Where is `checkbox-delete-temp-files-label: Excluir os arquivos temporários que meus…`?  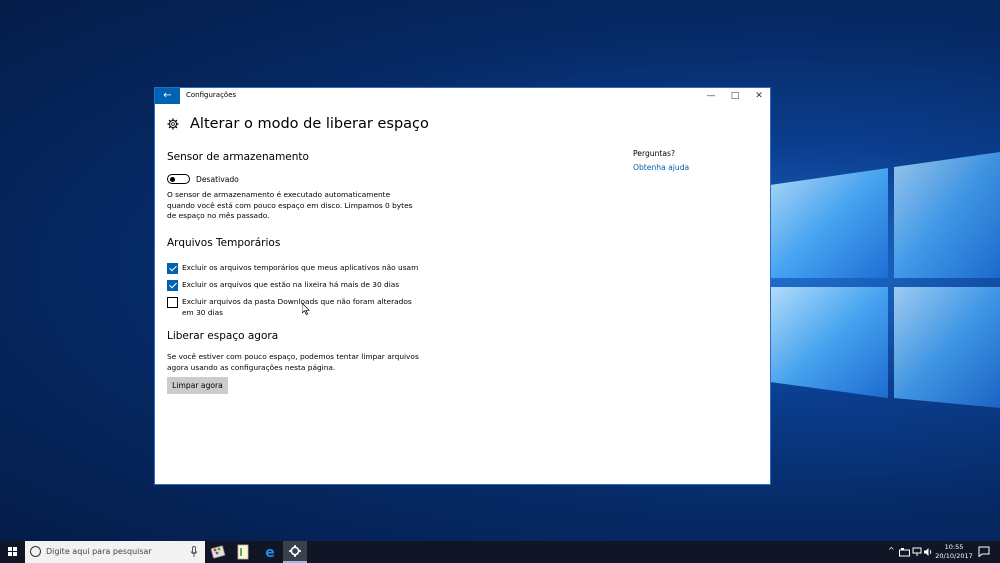
checkbox-delete-temp-files-label: Excluir os arquivos temporários que meus… is located at coordinates (300, 267).